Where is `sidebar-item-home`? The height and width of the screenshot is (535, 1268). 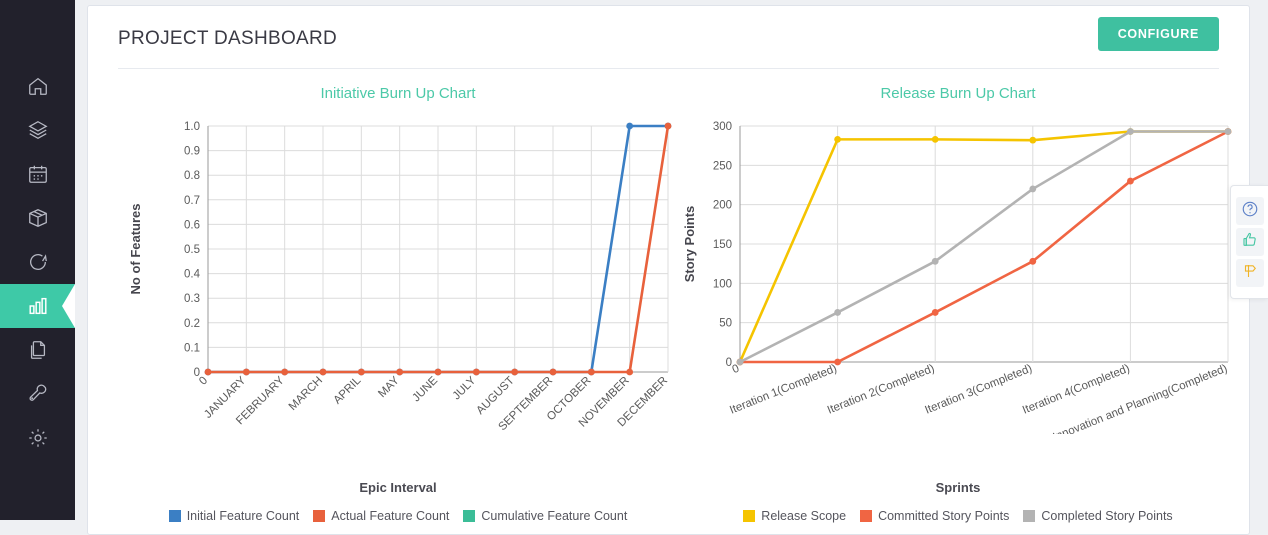
sidebar-item-home is located at coordinates (37, 86).